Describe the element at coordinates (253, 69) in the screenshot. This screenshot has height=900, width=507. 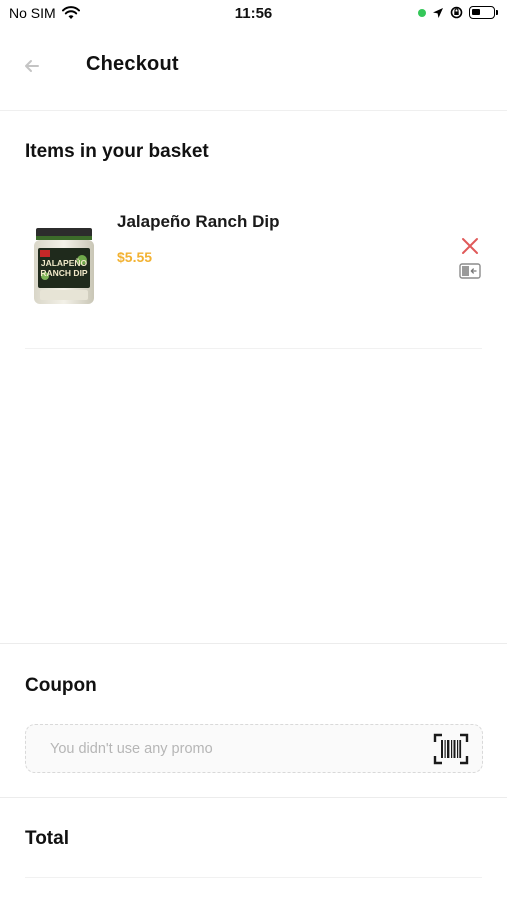
I see `app-header: Checkout` at that location.